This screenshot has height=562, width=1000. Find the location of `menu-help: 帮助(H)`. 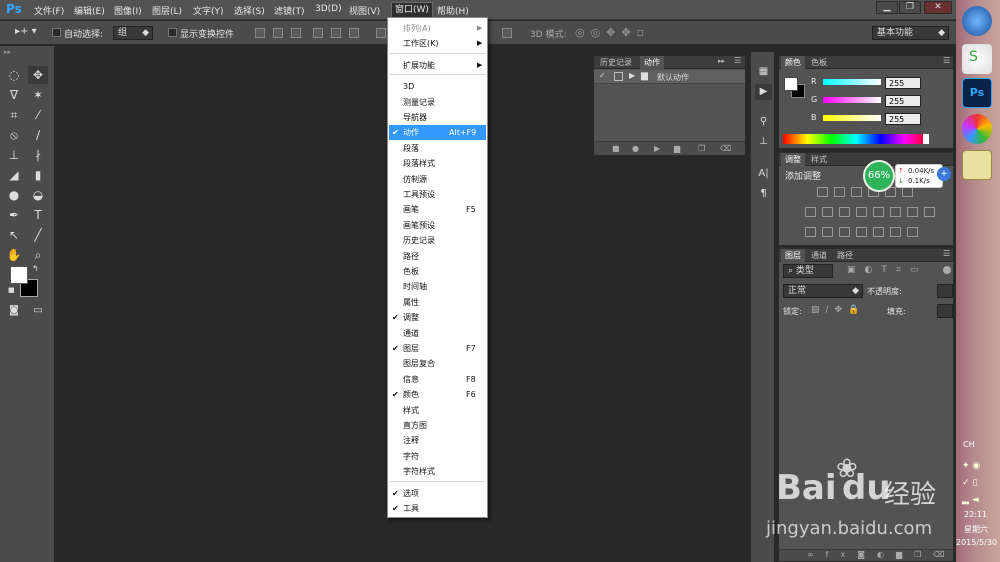

menu-help: 帮助(H) is located at coordinates (453, 10).